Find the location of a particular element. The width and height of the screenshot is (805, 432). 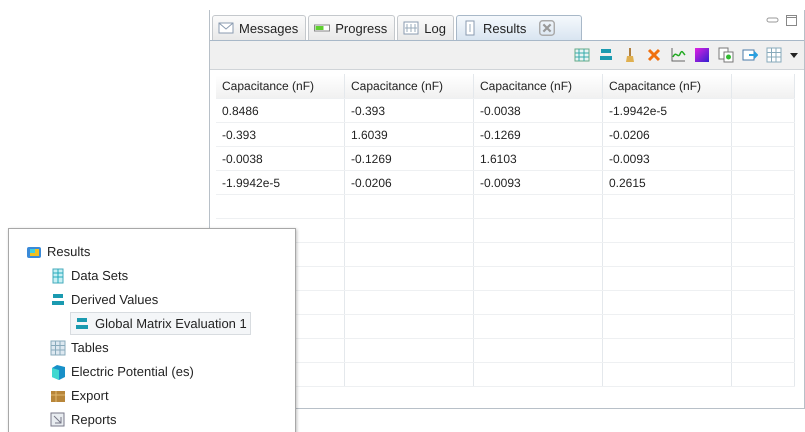

tab: Log is located at coordinates (425, 27).